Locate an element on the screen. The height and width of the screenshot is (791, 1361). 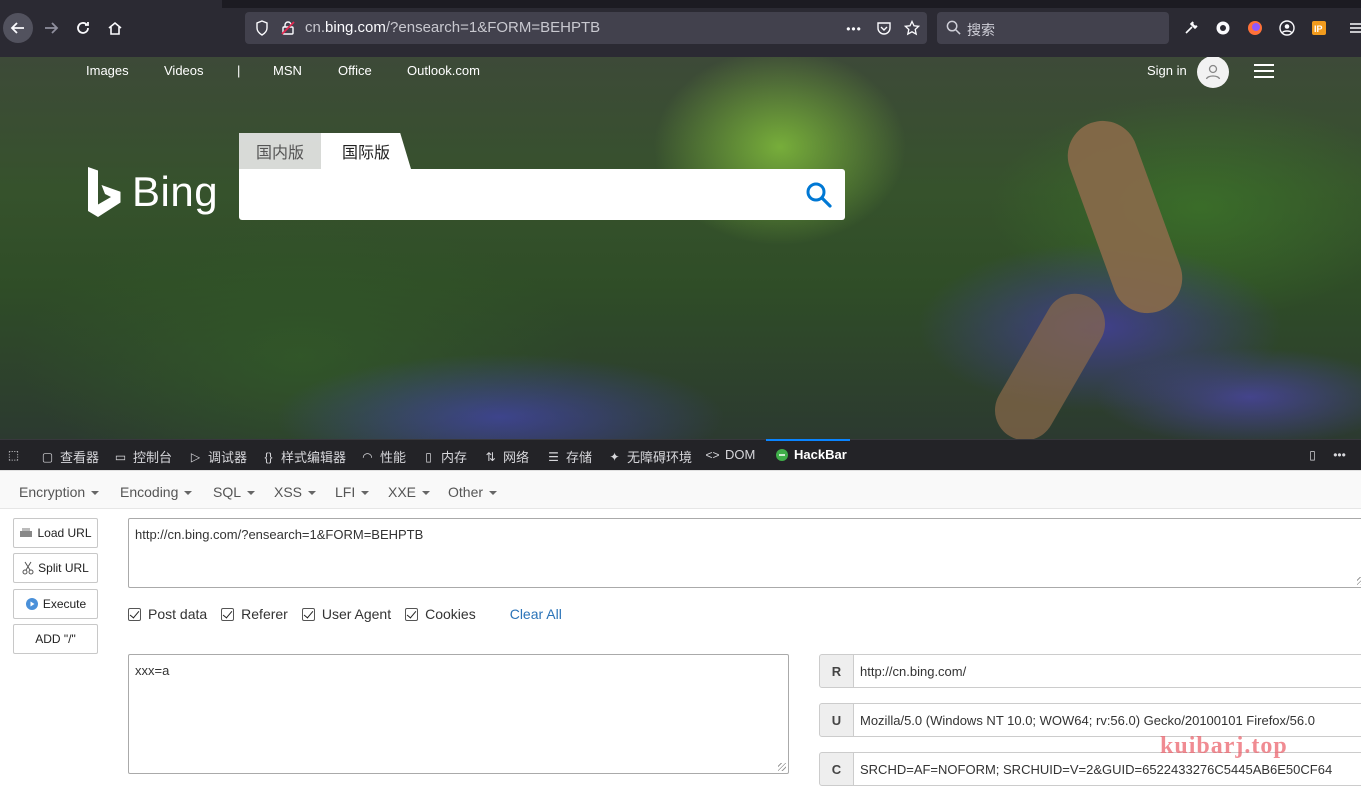
arrow-left-icon is located at coordinates (17, 28).